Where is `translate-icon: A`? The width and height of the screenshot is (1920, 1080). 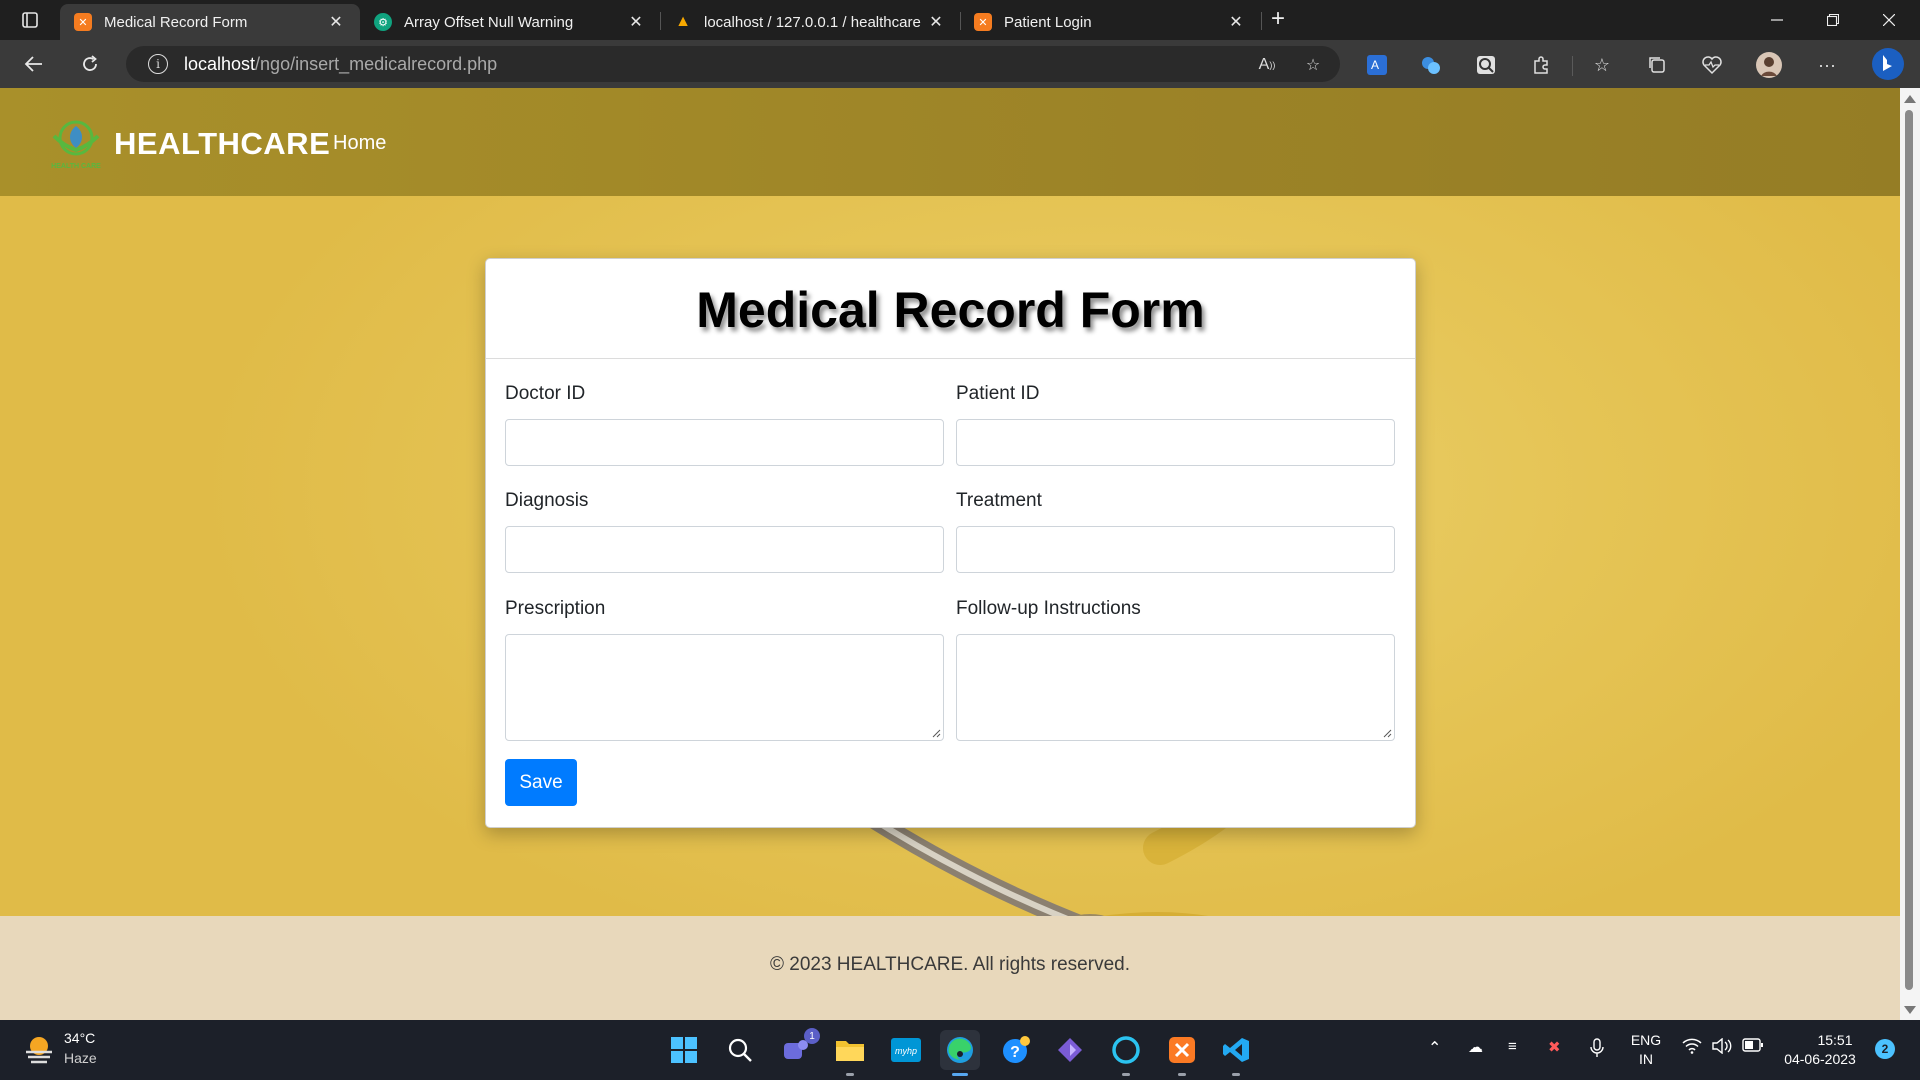 translate-icon: A is located at coordinates (1377, 65).